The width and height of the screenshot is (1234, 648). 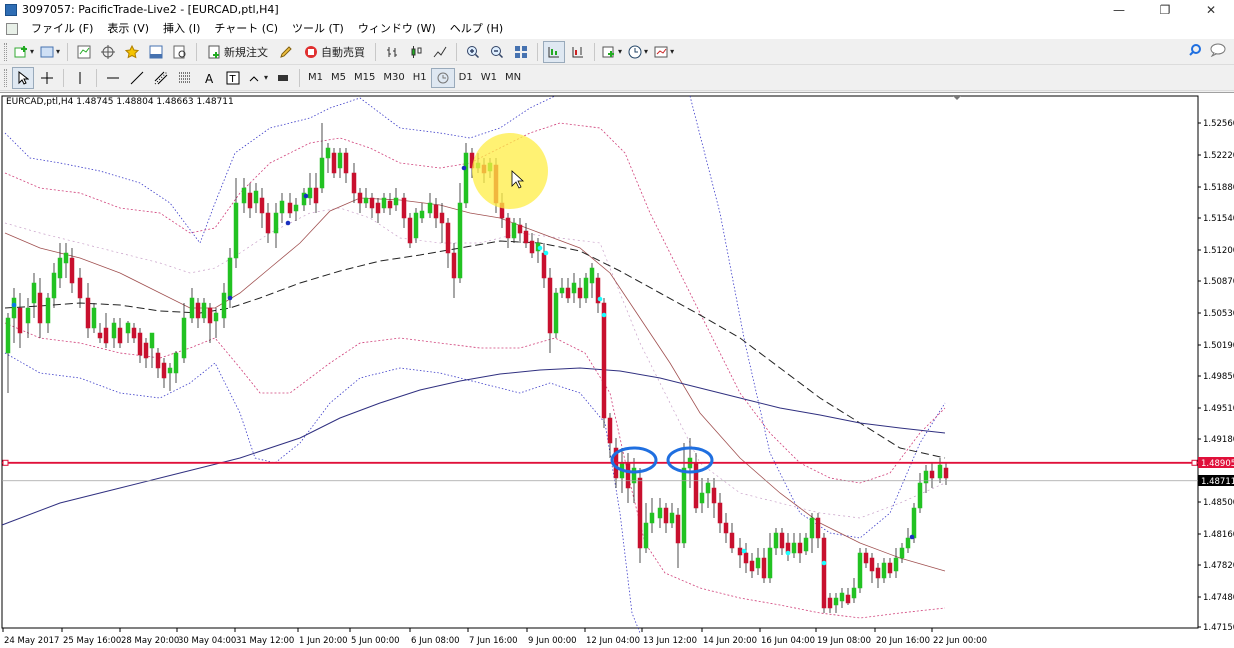 I want to click on horizontal-line-tool, so click(x=113, y=78).